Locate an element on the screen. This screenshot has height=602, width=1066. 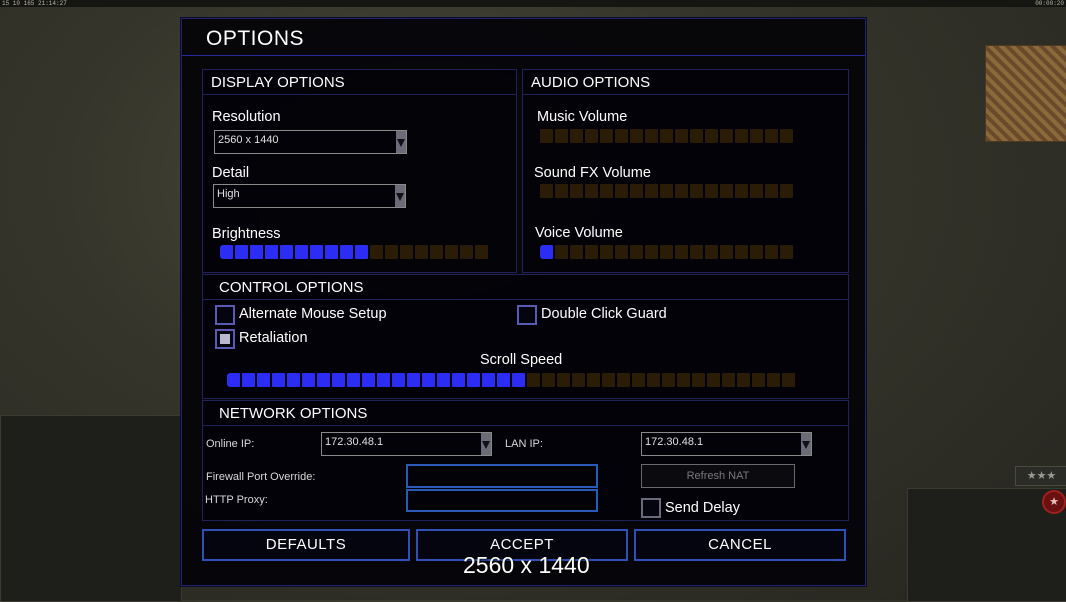
voice-volume-slider is located at coordinates (666, 252).